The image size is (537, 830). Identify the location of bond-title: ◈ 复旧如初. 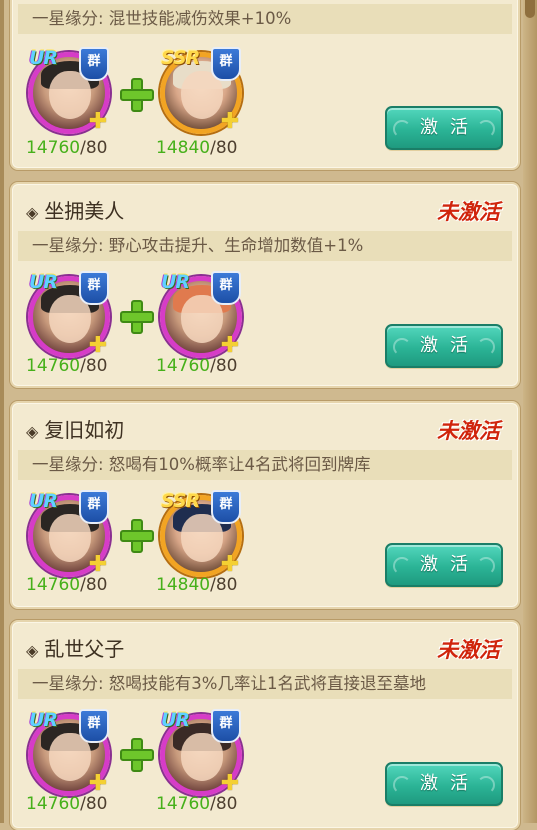
(75, 430).